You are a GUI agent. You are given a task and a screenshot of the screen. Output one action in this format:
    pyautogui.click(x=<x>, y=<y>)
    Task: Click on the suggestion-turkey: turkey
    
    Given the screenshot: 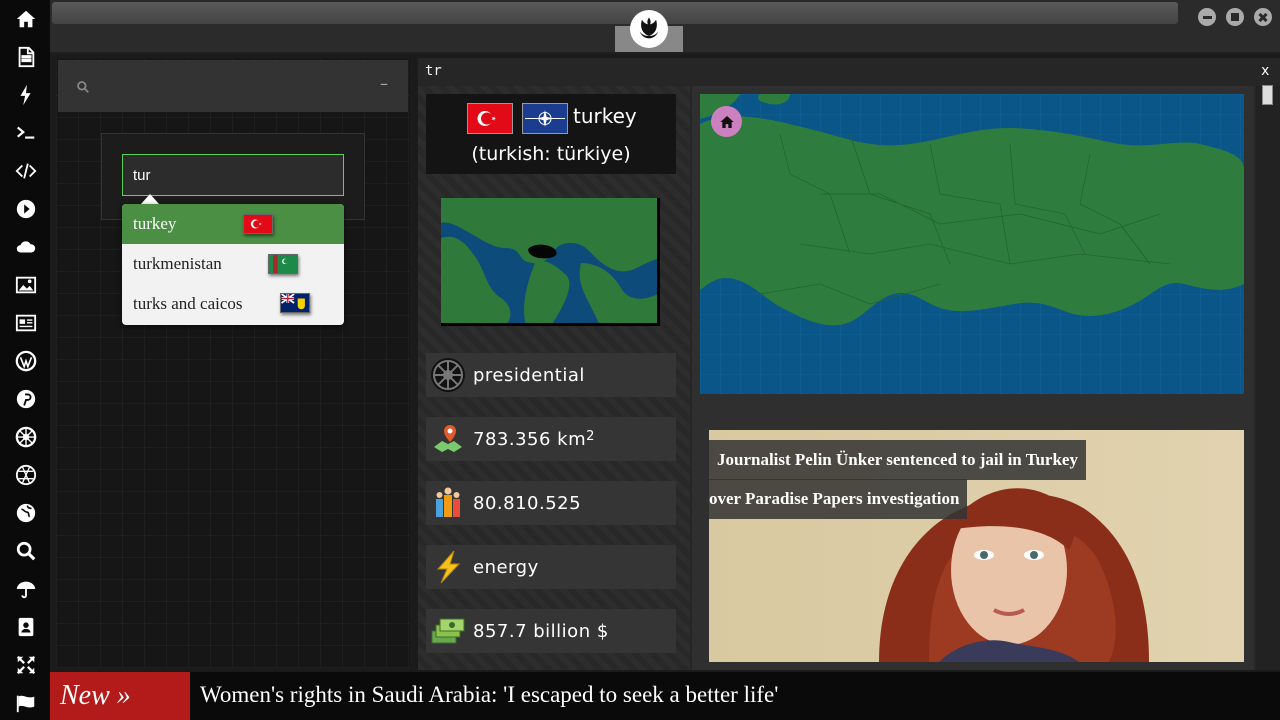 What is the action you would take?
    pyautogui.click(x=233, y=224)
    